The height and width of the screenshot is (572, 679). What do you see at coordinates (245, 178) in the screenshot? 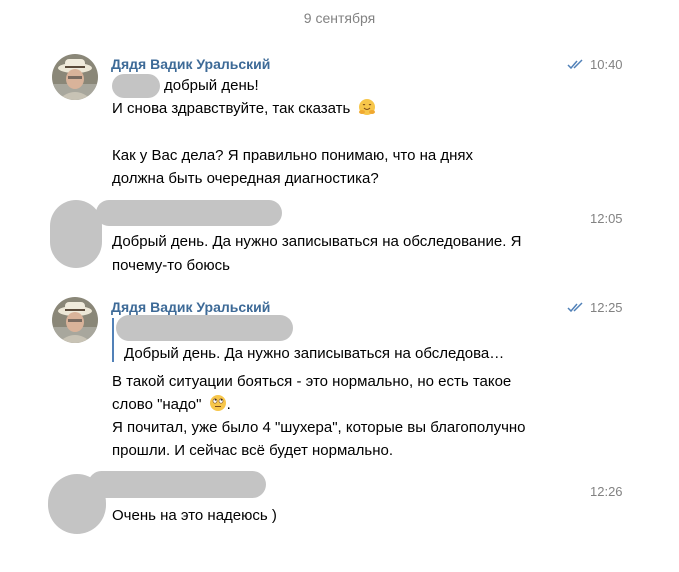
I see `message-text-line: должна быть очередная диагностика?` at bounding box center [245, 178].